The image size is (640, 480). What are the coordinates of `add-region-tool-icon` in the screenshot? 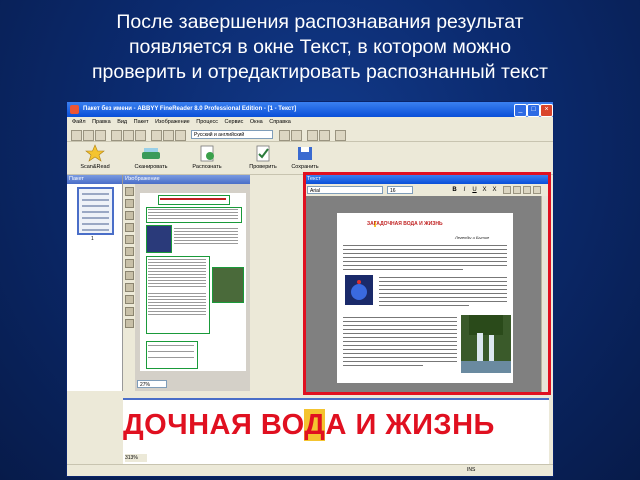 It's located at (129, 263).